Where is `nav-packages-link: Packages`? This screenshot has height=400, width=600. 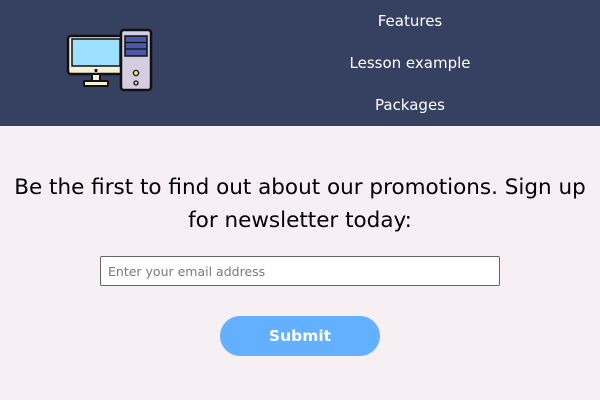
nav-packages-link: Packages is located at coordinates (410, 105).